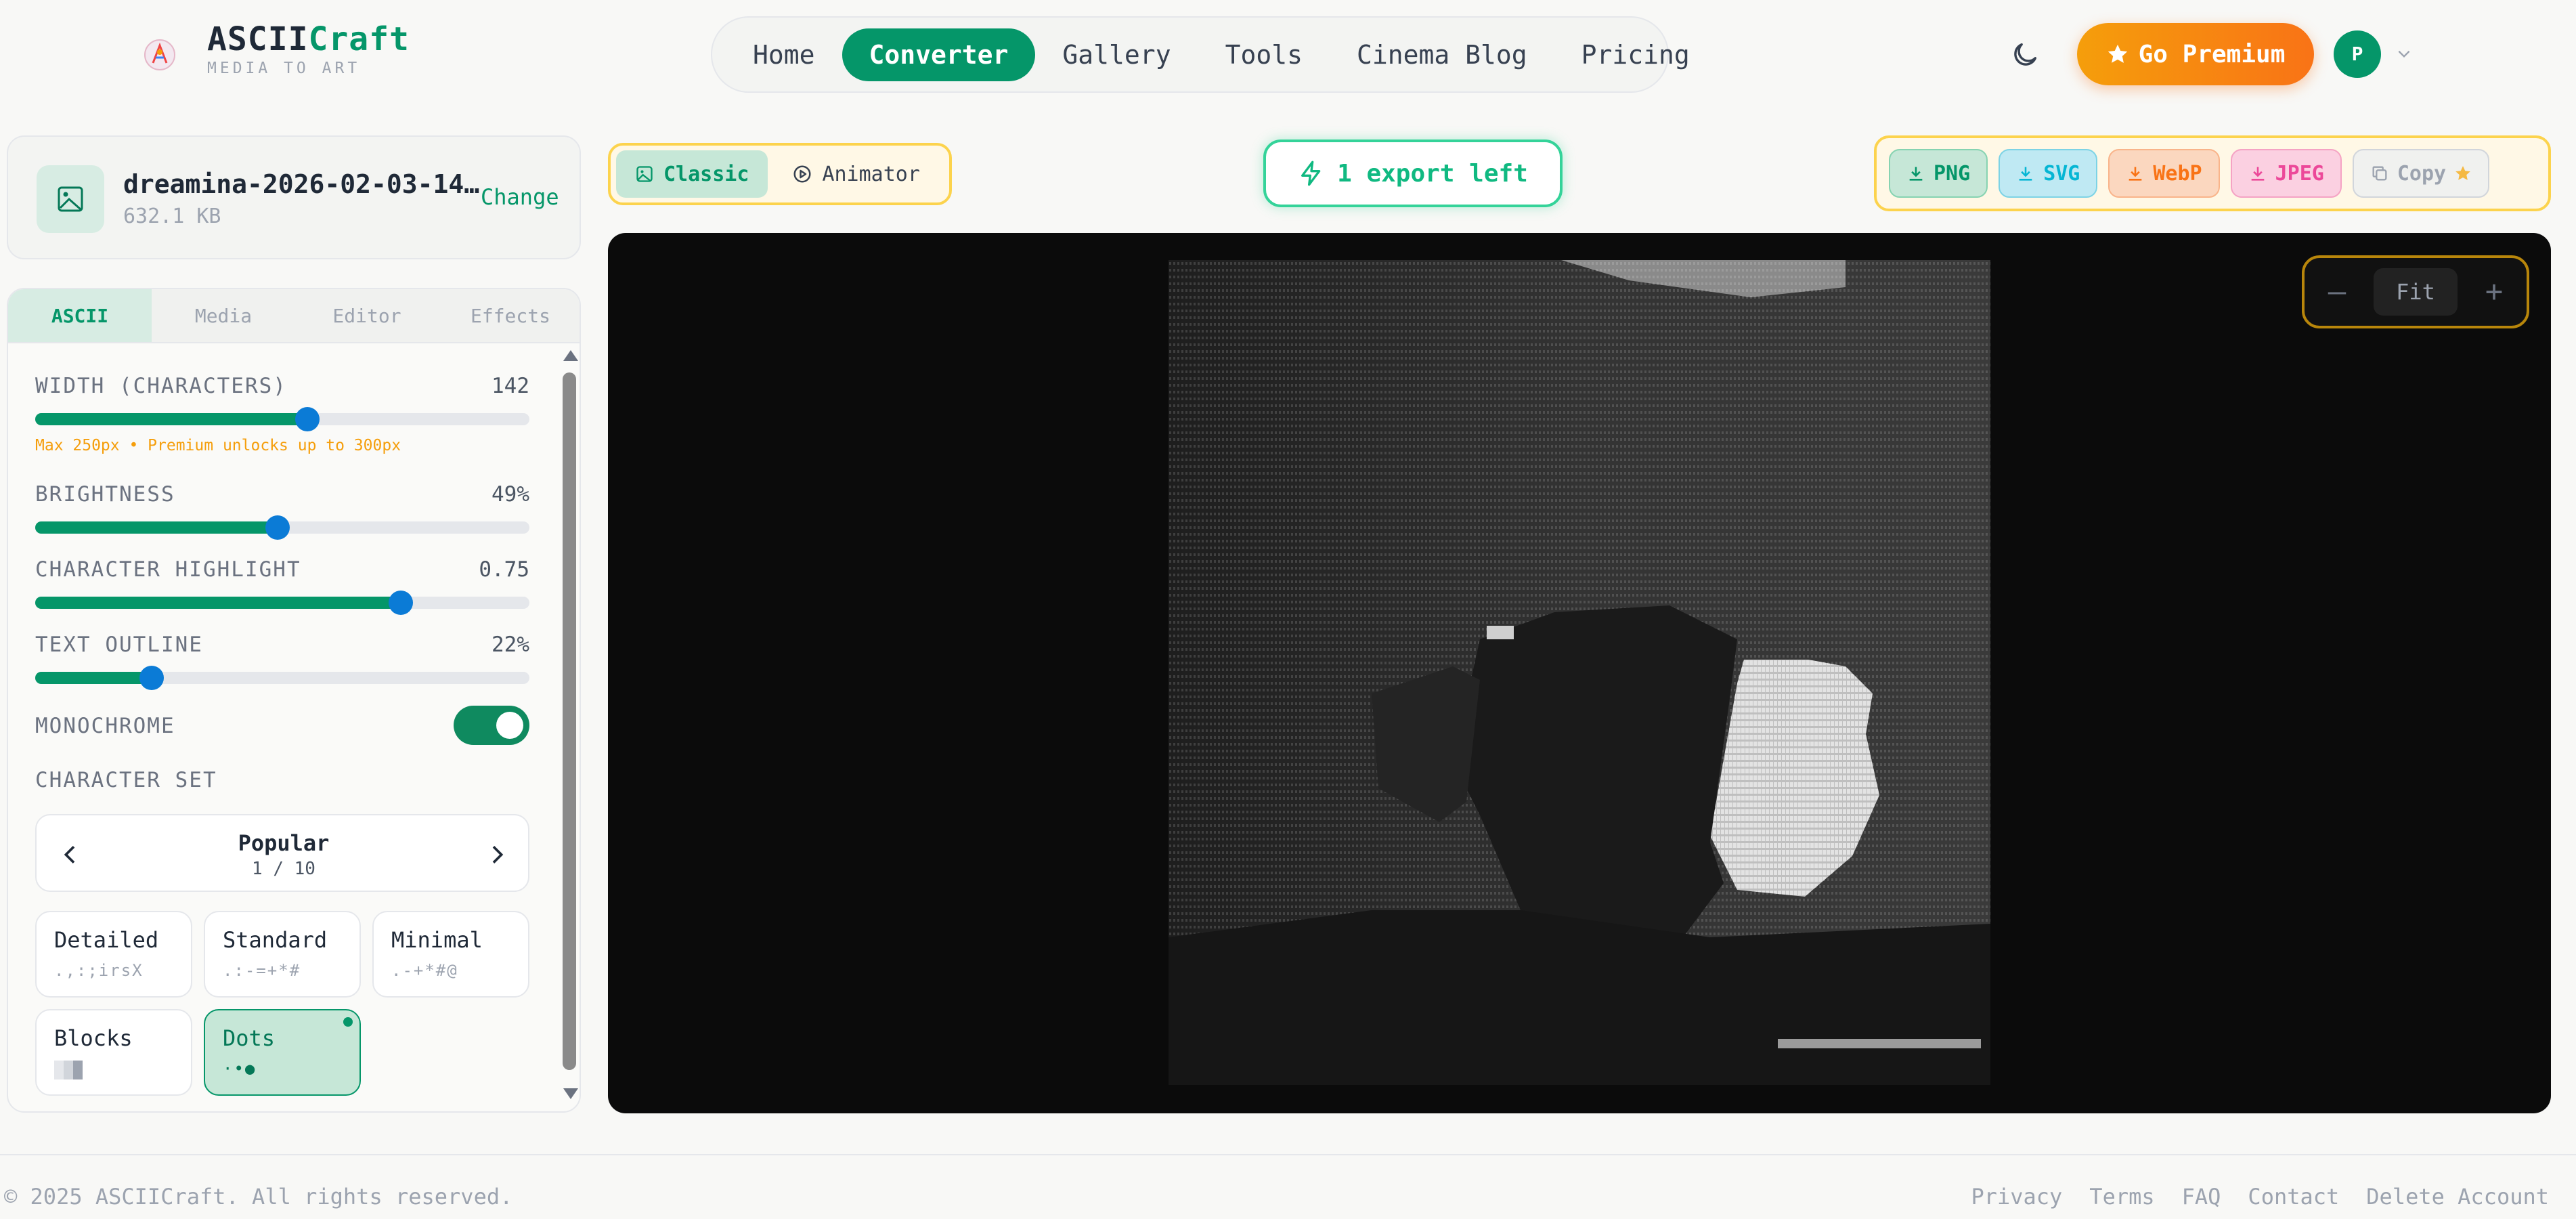 The height and width of the screenshot is (1219, 2576). I want to click on export-jpeg-label: JPEG, so click(2299, 173).